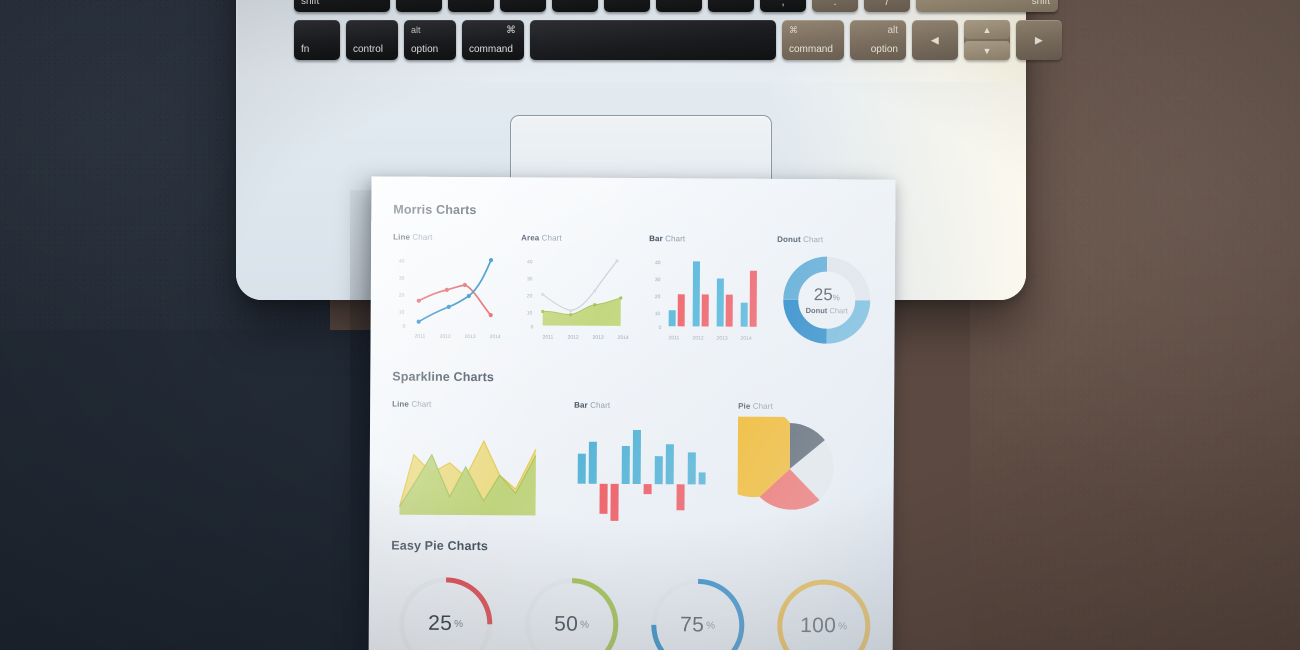 The height and width of the screenshot is (650, 1300). I want to click on key-period: > ., so click(835, 6).